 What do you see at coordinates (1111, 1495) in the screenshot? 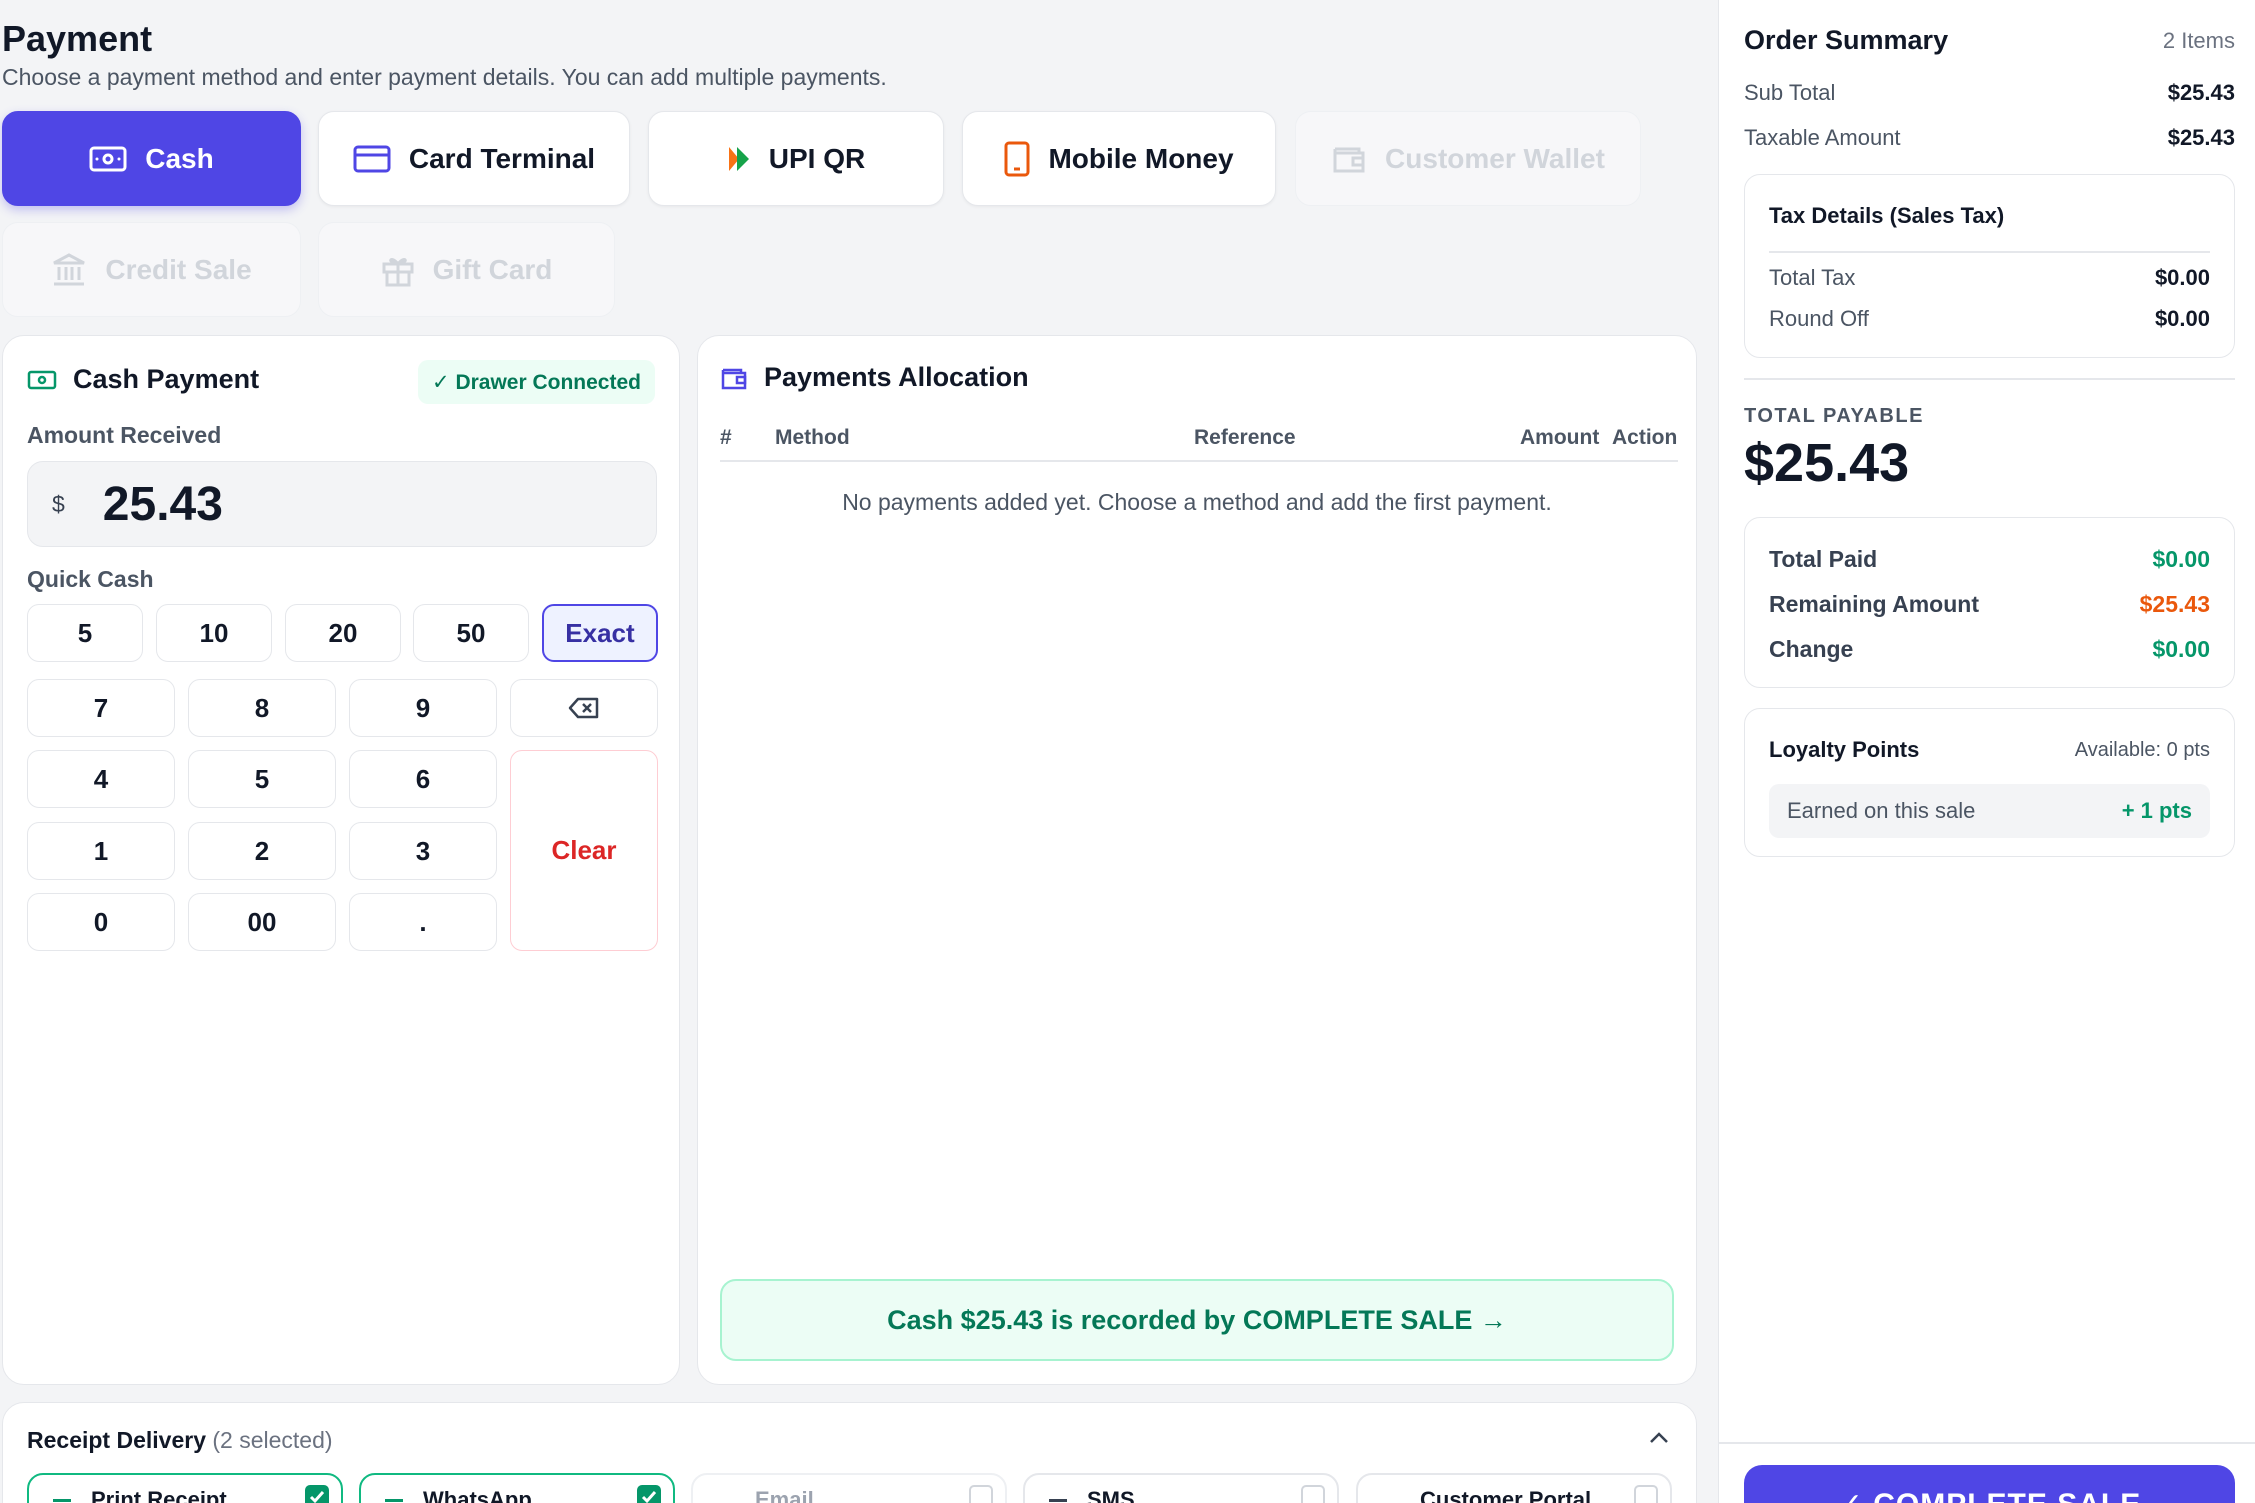
I see `receipt-option-label: SMS` at bounding box center [1111, 1495].